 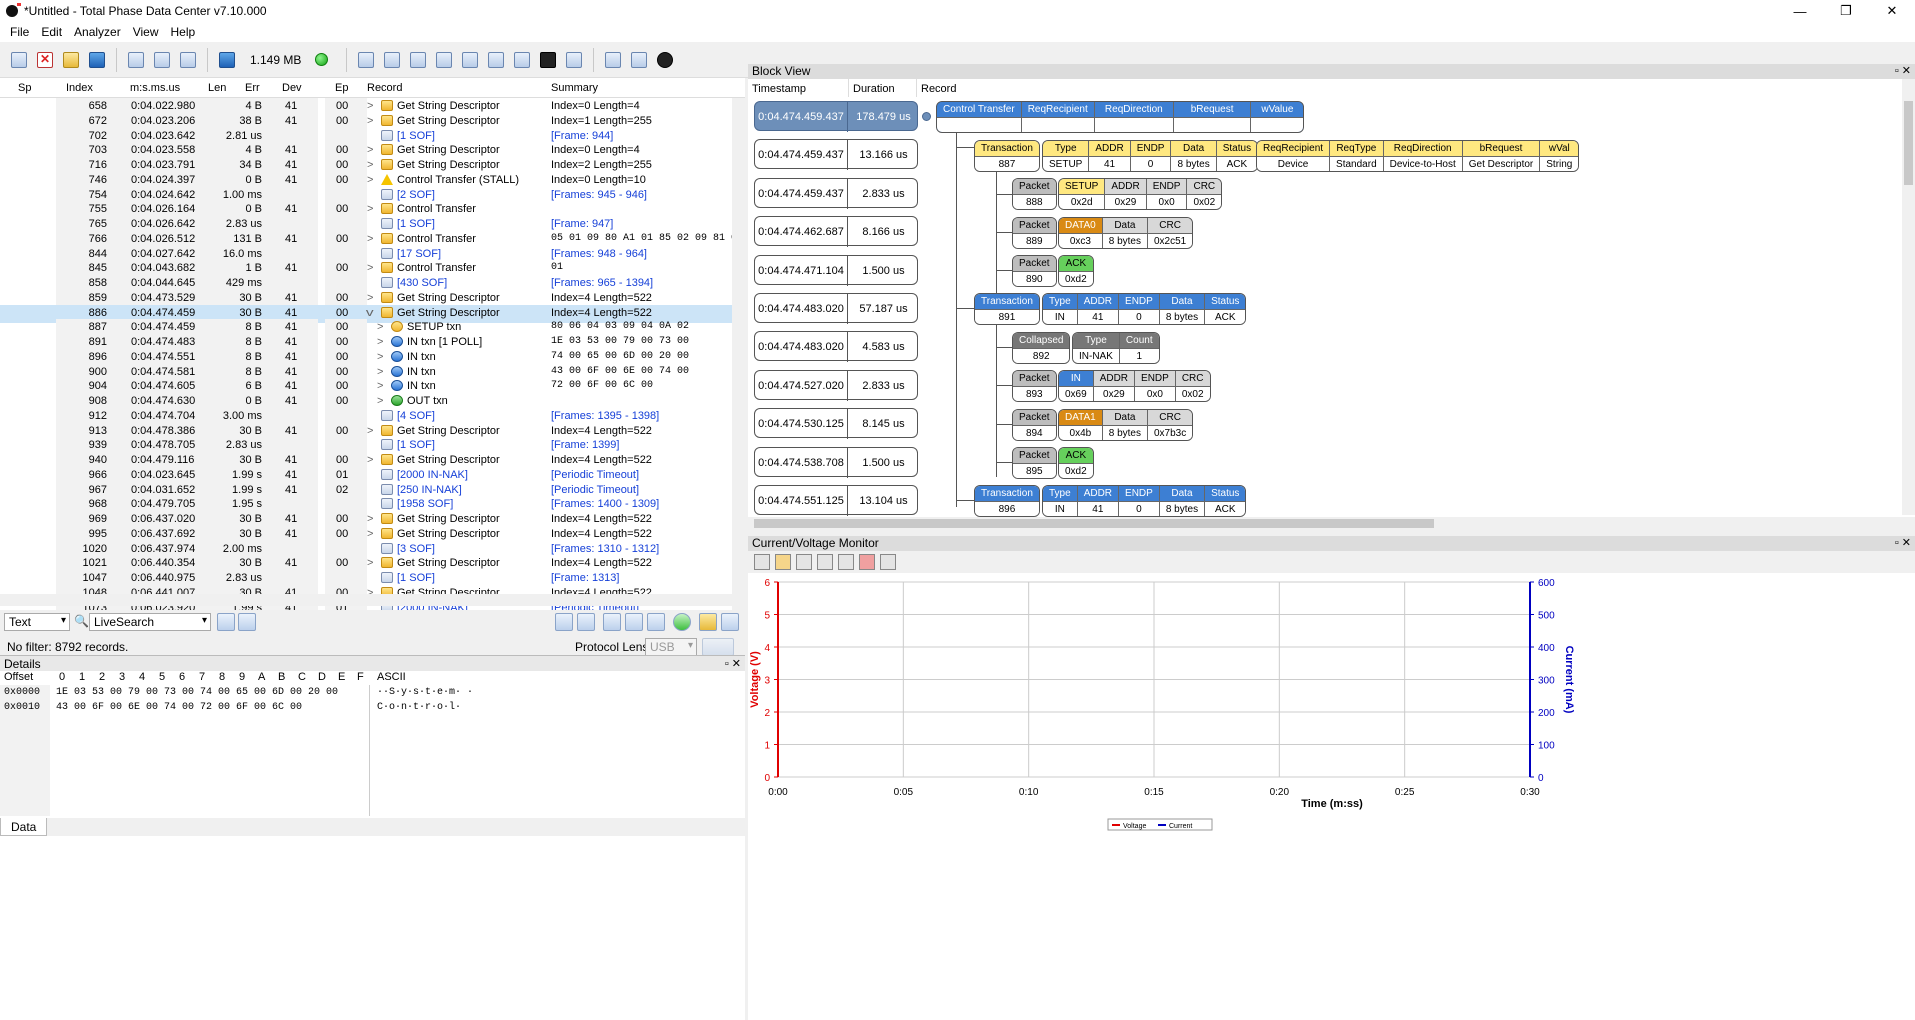 I want to click on timestamp-block: 0:04.474.538.708 1.500 us, so click(x=836, y=462).